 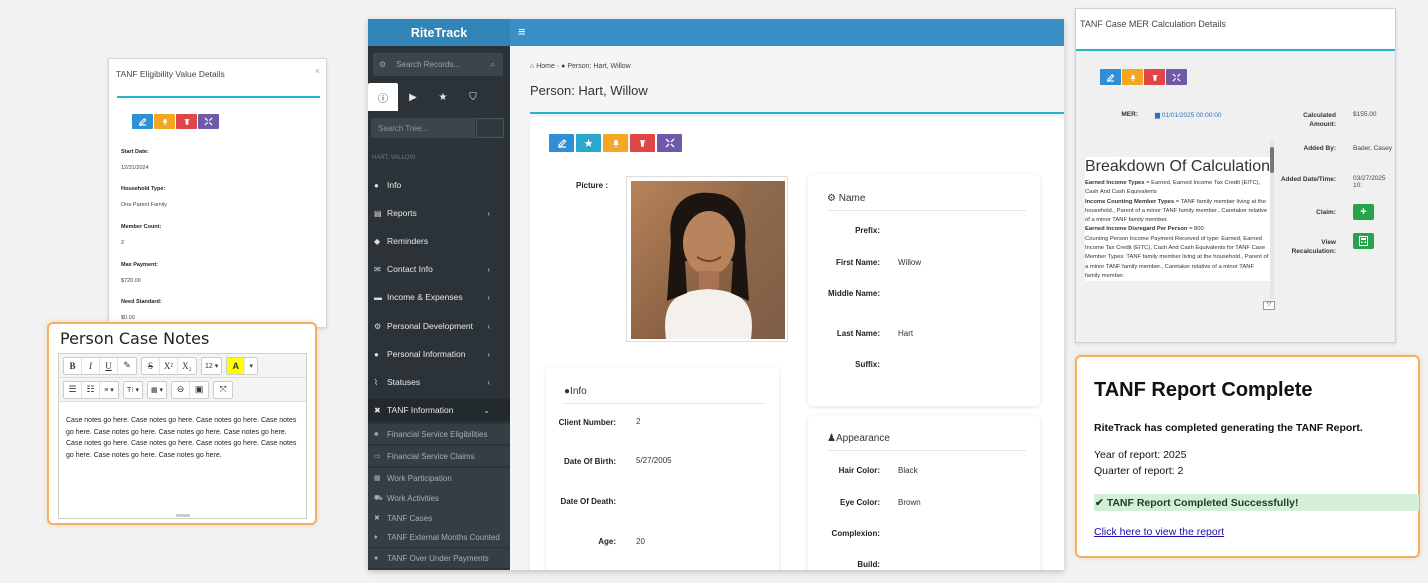 I want to click on breakdown-term: Earned Income Types, so click(x=1115, y=183).